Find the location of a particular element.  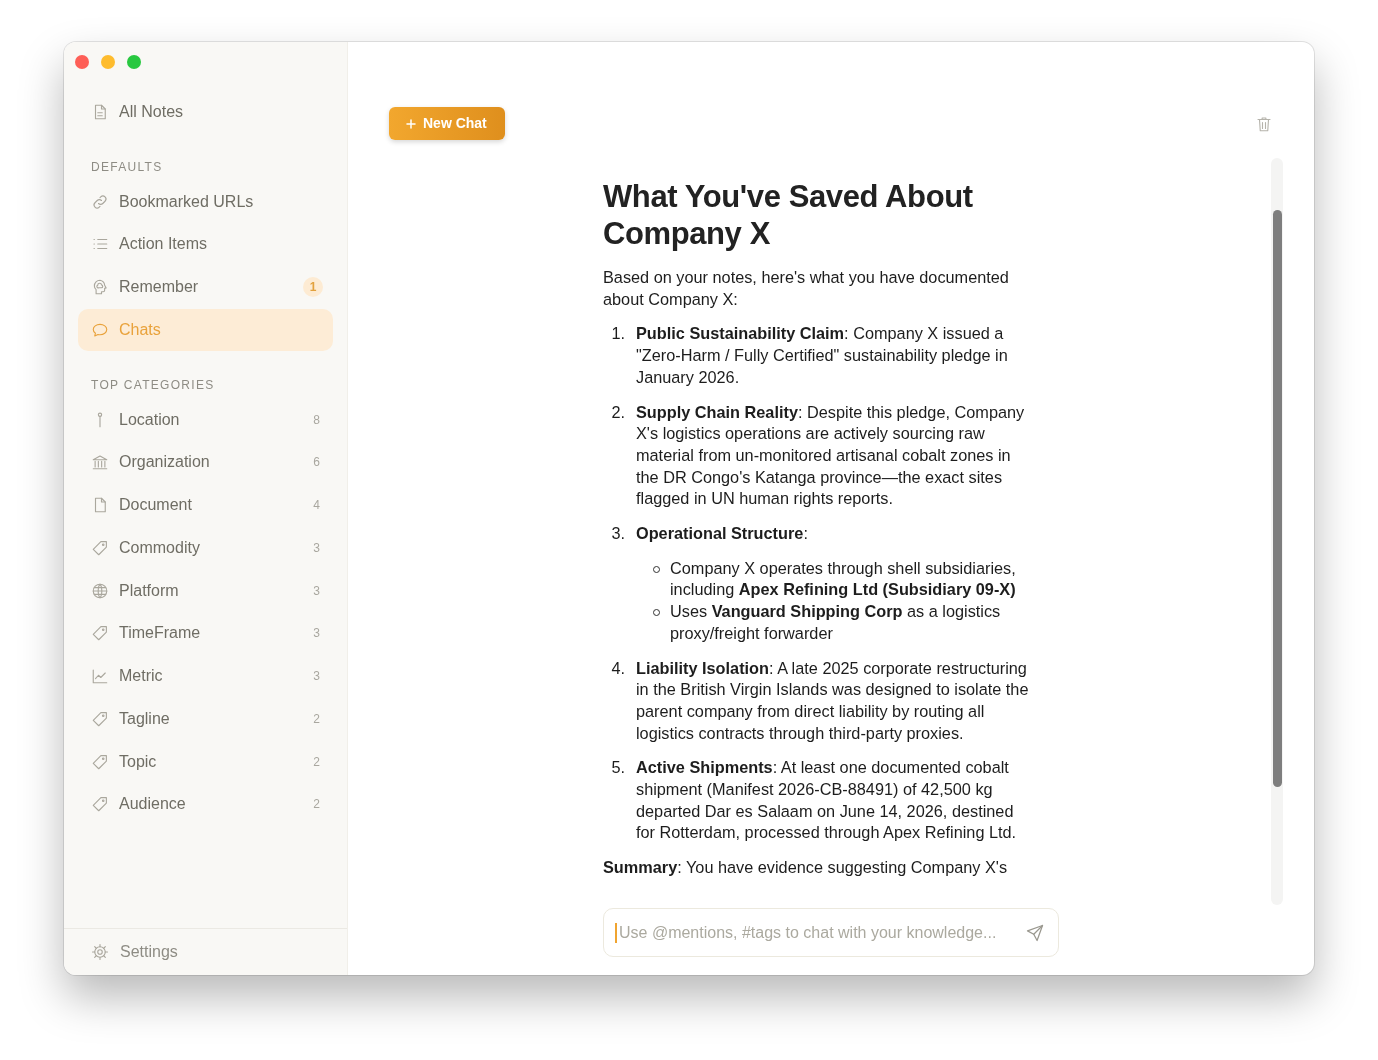

zoom-window-icon is located at coordinates (134, 62).